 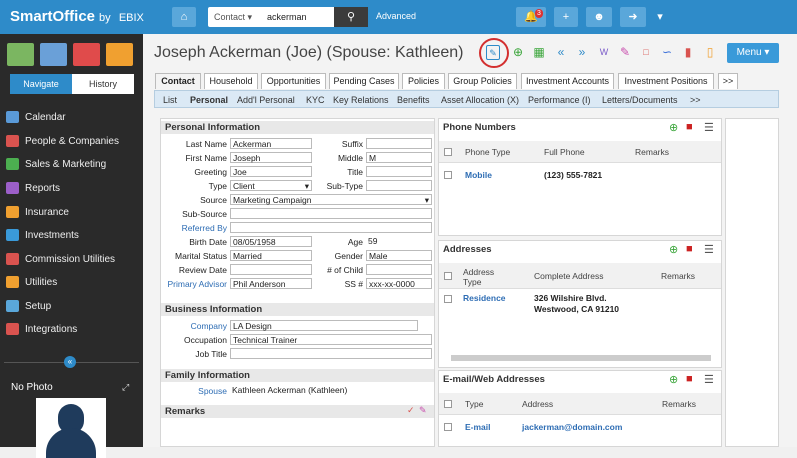 I want to click on tab-opportunities: Opportunities, so click(x=293, y=81).